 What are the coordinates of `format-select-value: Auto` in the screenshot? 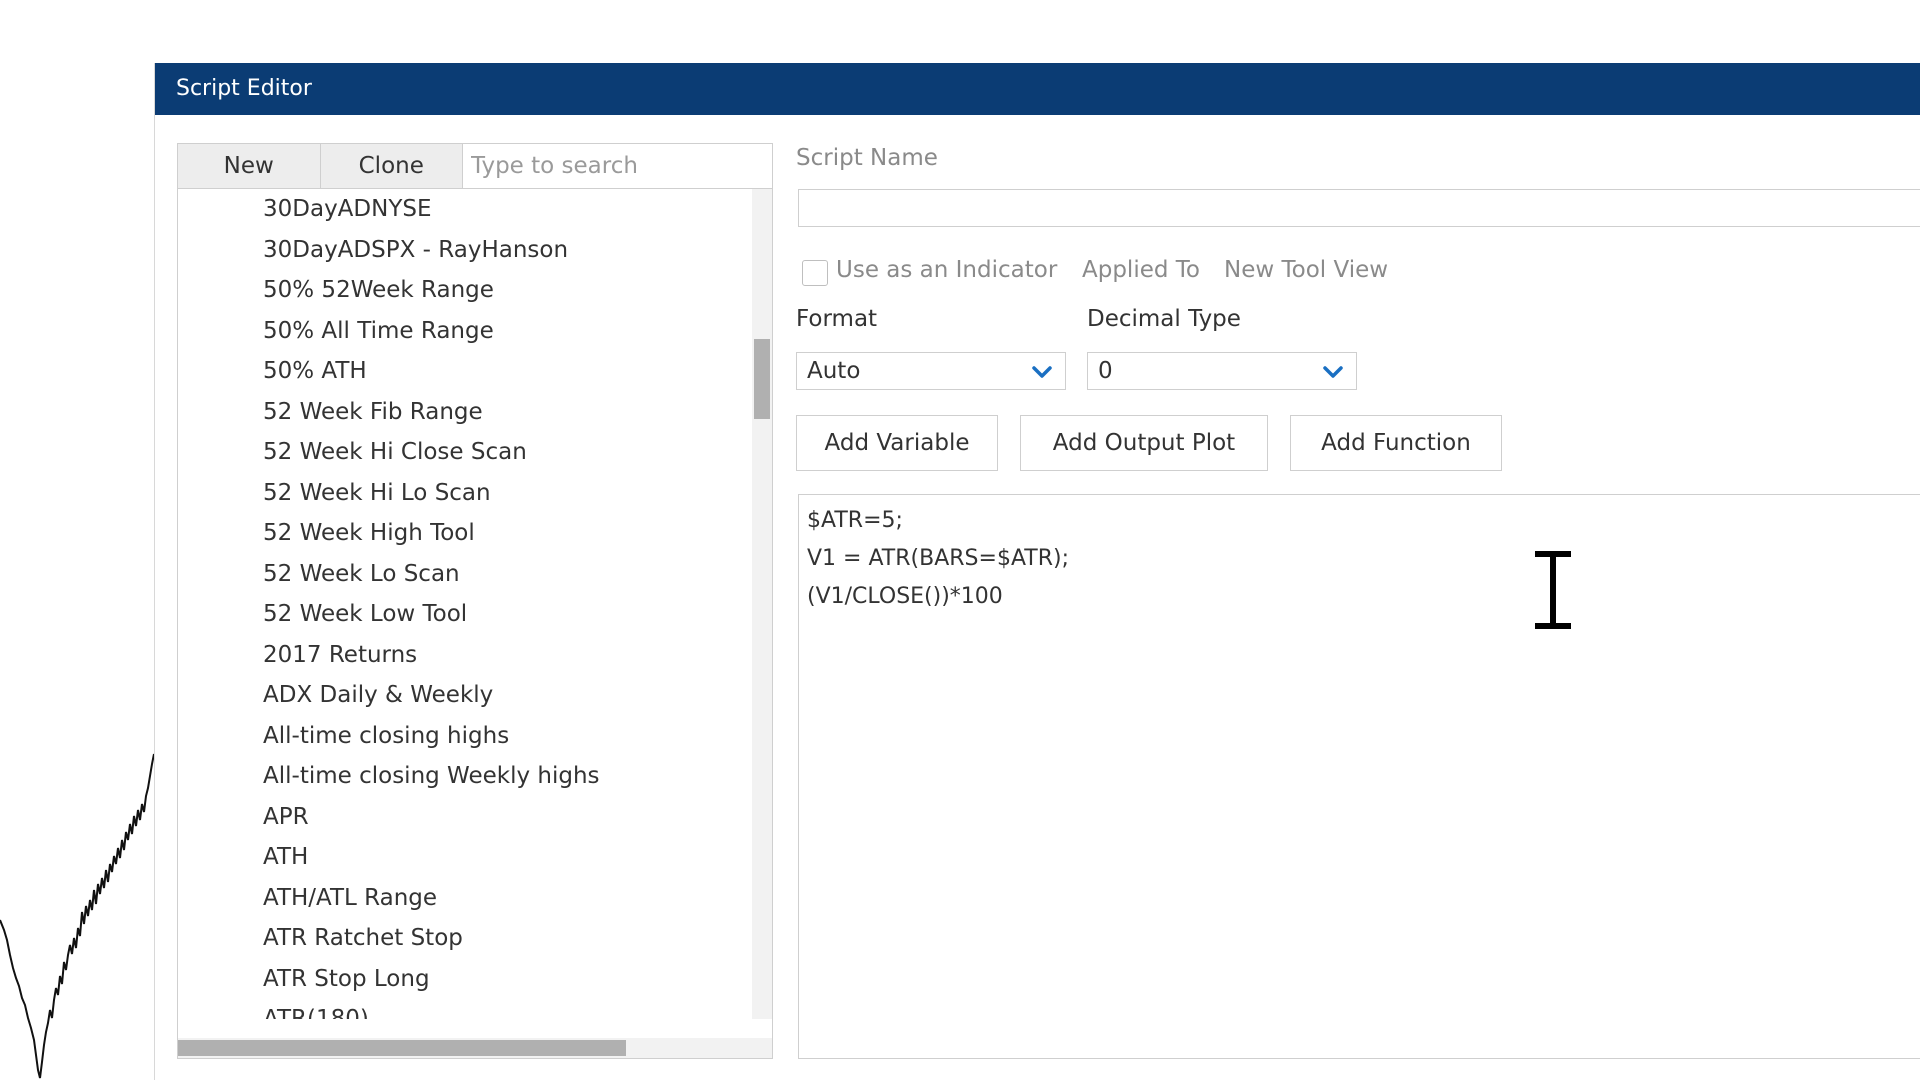 It's located at (834, 371).